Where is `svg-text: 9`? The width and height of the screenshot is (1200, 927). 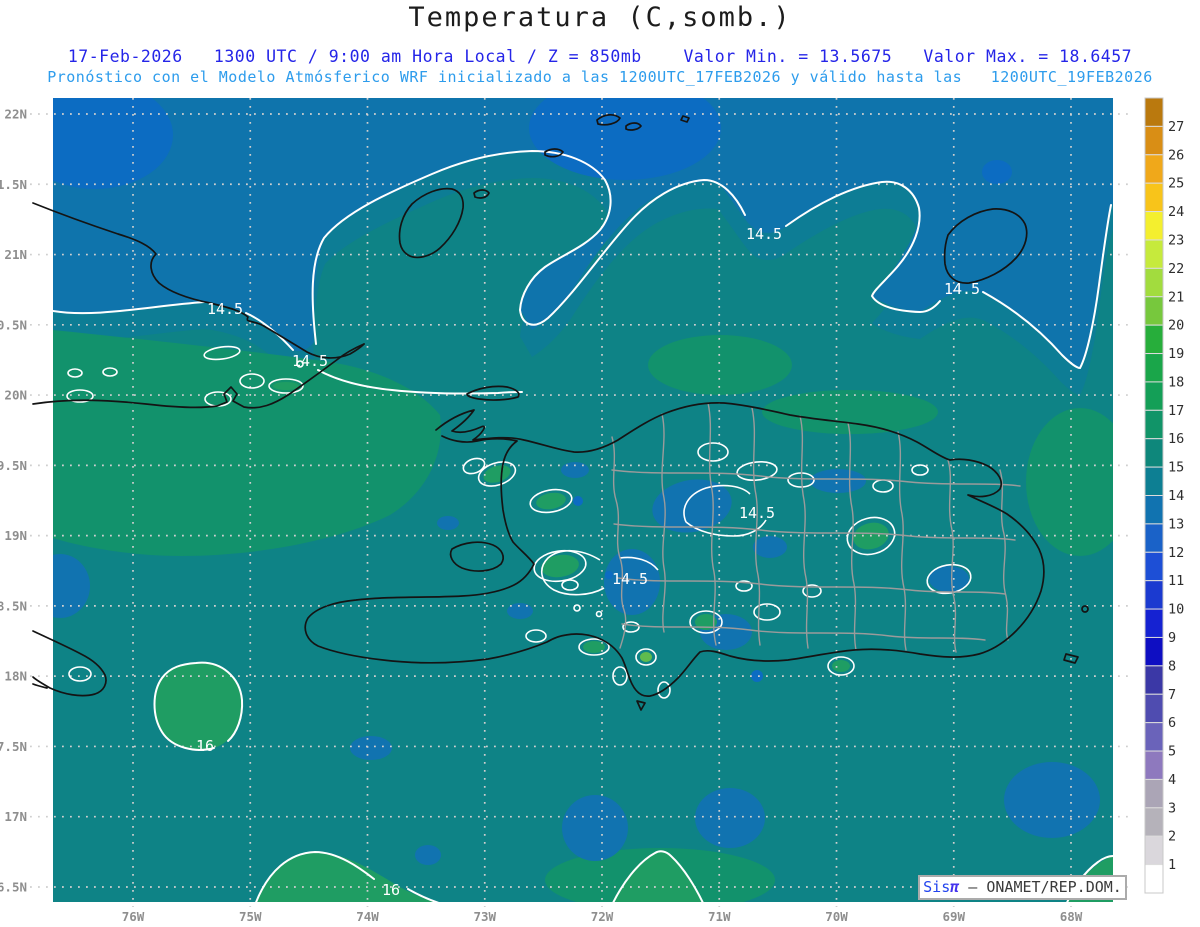 svg-text: 9 is located at coordinates (1172, 638).